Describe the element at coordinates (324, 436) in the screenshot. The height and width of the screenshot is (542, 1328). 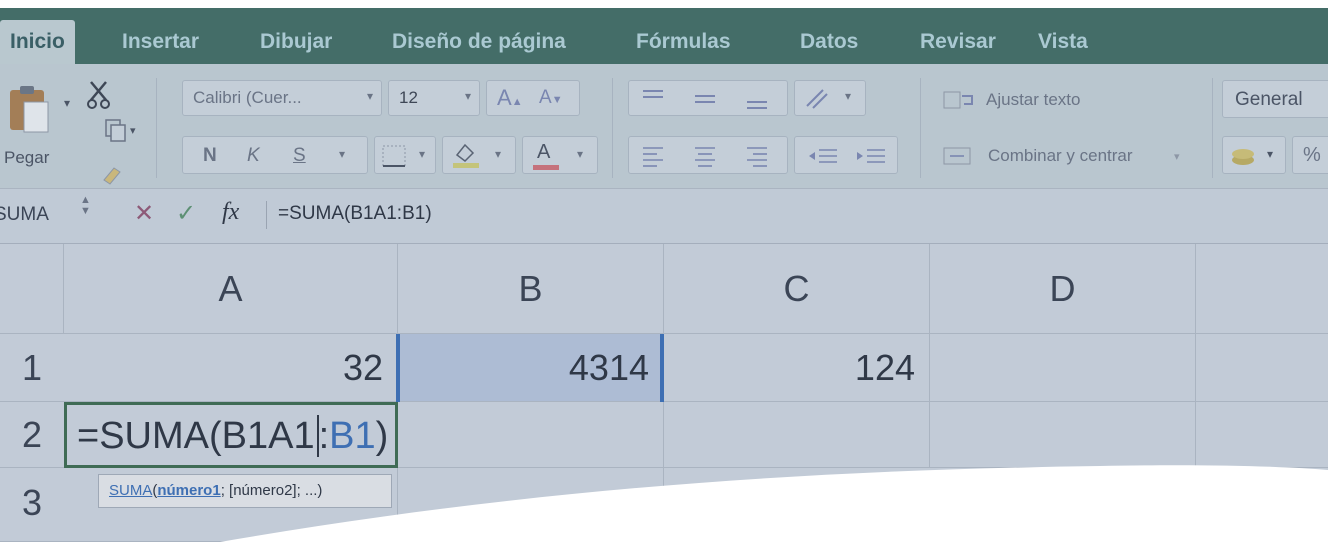
I see `formula-colon: :` at that location.